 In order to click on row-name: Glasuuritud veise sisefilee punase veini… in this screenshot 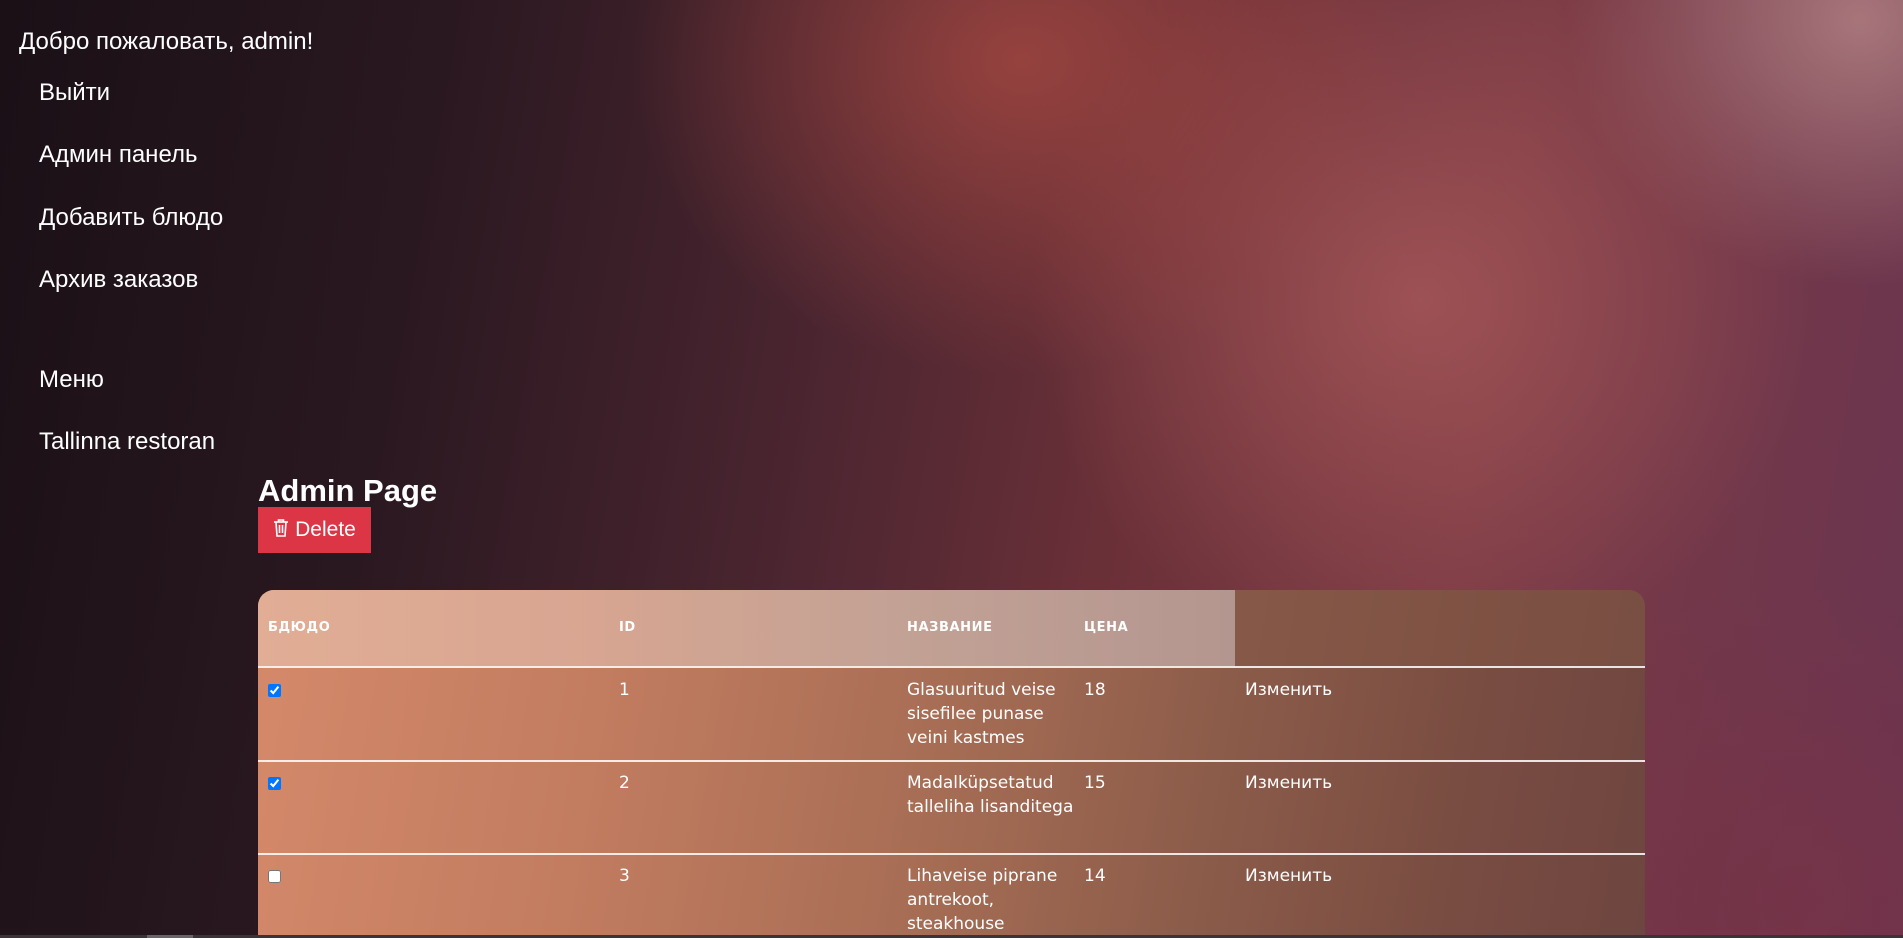, I will do `click(981, 714)`.